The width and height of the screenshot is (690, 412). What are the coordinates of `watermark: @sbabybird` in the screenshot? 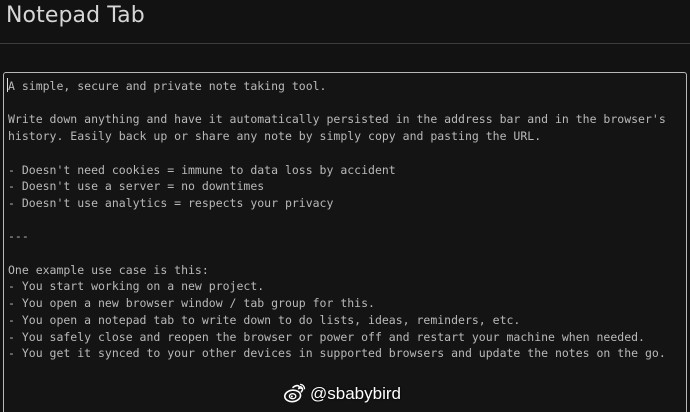 It's located at (341, 394).